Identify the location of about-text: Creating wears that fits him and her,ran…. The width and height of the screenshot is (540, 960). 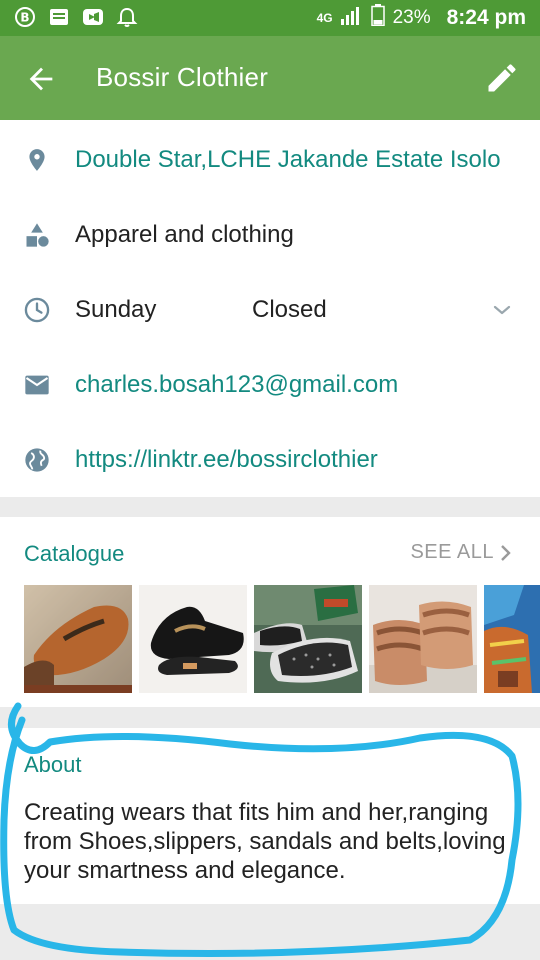
(265, 841).